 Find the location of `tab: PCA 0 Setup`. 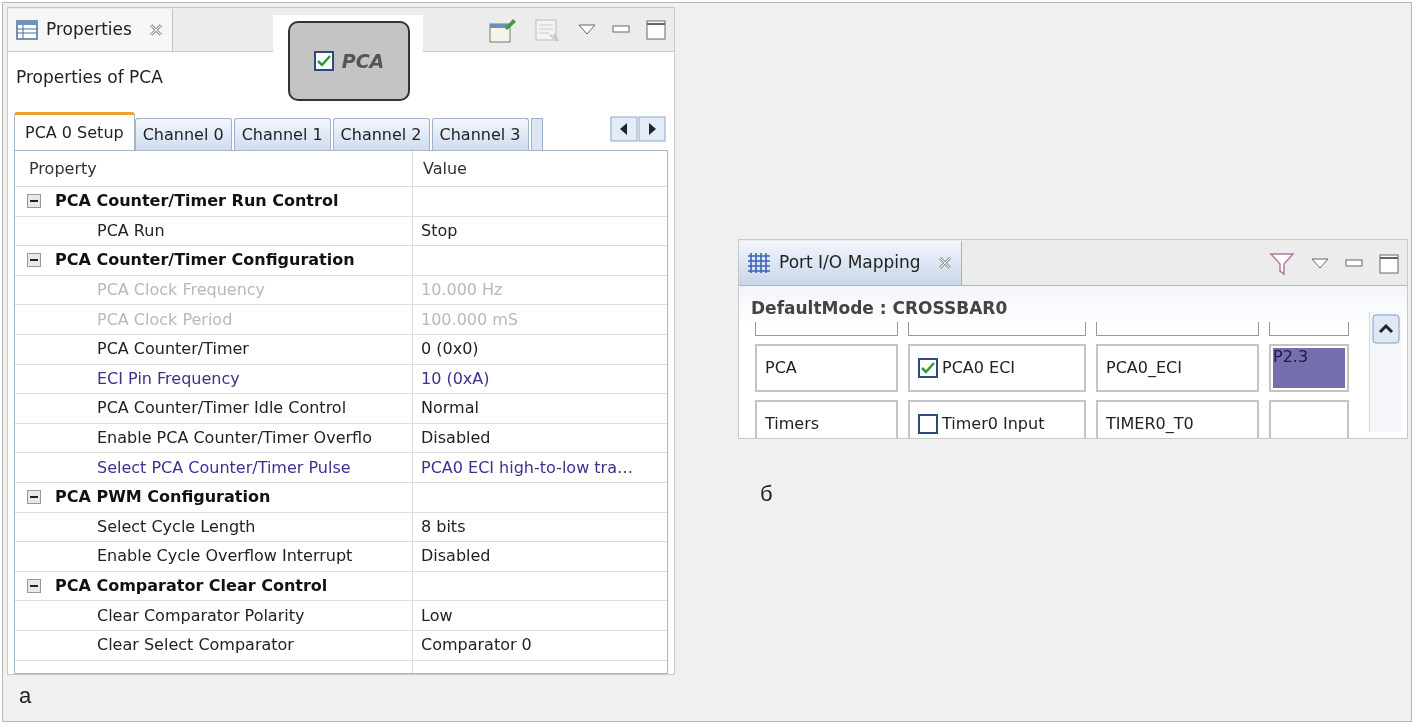

tab: PCA 0 Setup is located at coordinates (74, 131).